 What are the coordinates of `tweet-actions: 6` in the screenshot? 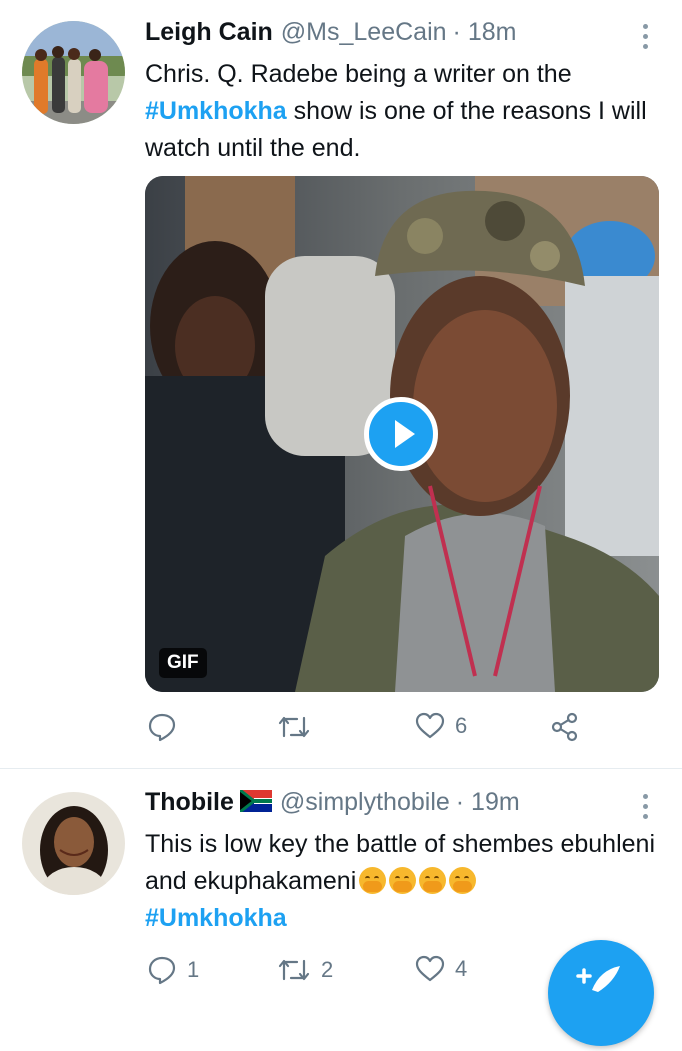 It's located at (403, 732).